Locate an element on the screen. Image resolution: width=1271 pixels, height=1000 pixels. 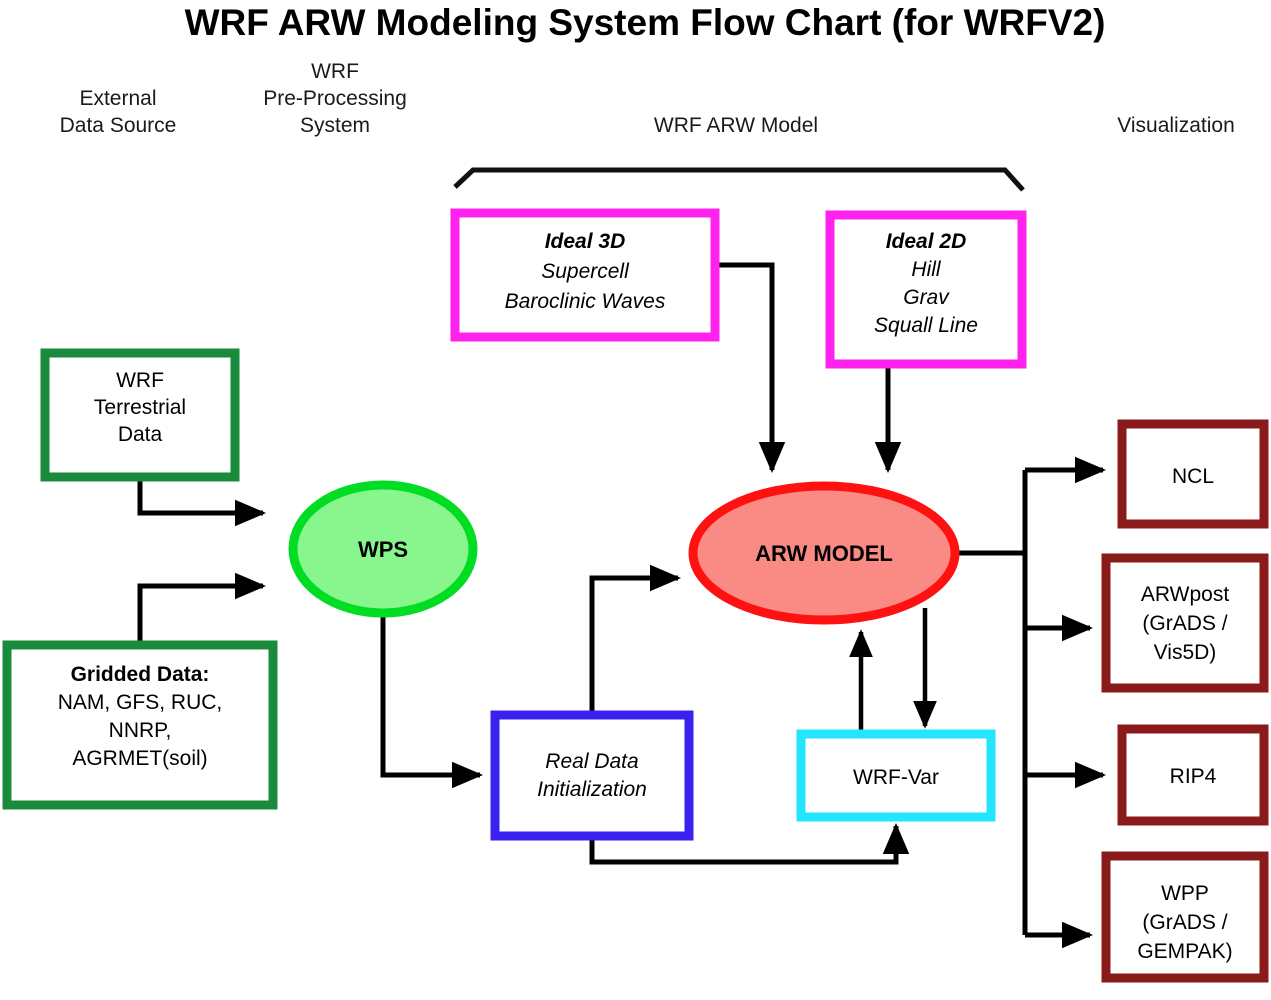
column-header-external-data-source: External Data Source is located at coordinates (118, 112).